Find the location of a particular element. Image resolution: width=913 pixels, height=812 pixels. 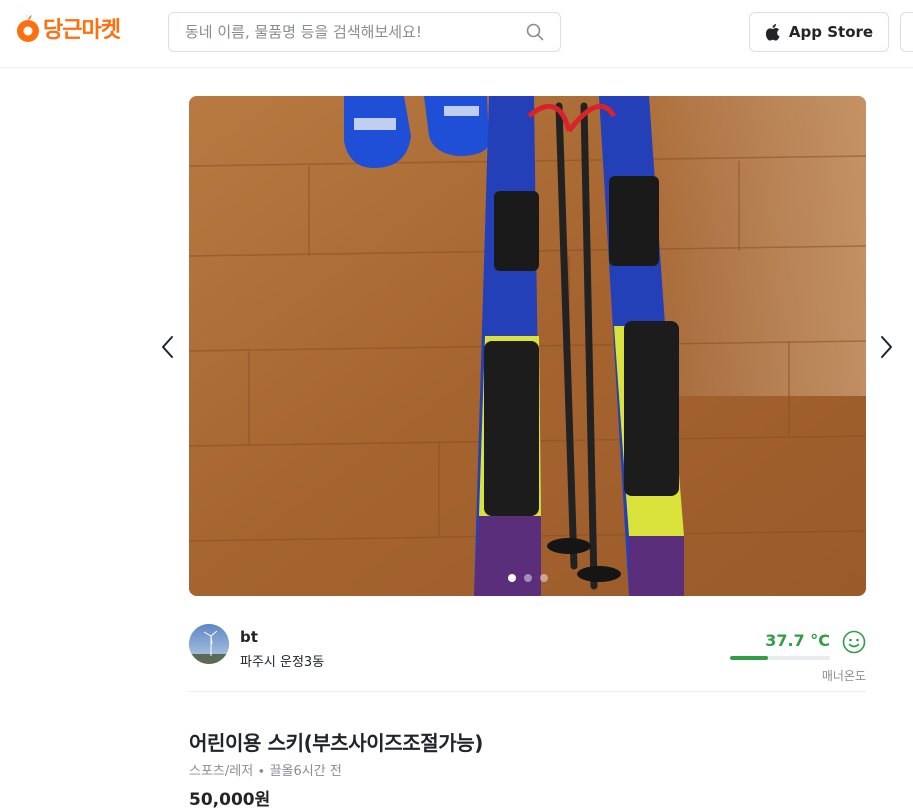

search-bar is located at coordinates (364, 32).